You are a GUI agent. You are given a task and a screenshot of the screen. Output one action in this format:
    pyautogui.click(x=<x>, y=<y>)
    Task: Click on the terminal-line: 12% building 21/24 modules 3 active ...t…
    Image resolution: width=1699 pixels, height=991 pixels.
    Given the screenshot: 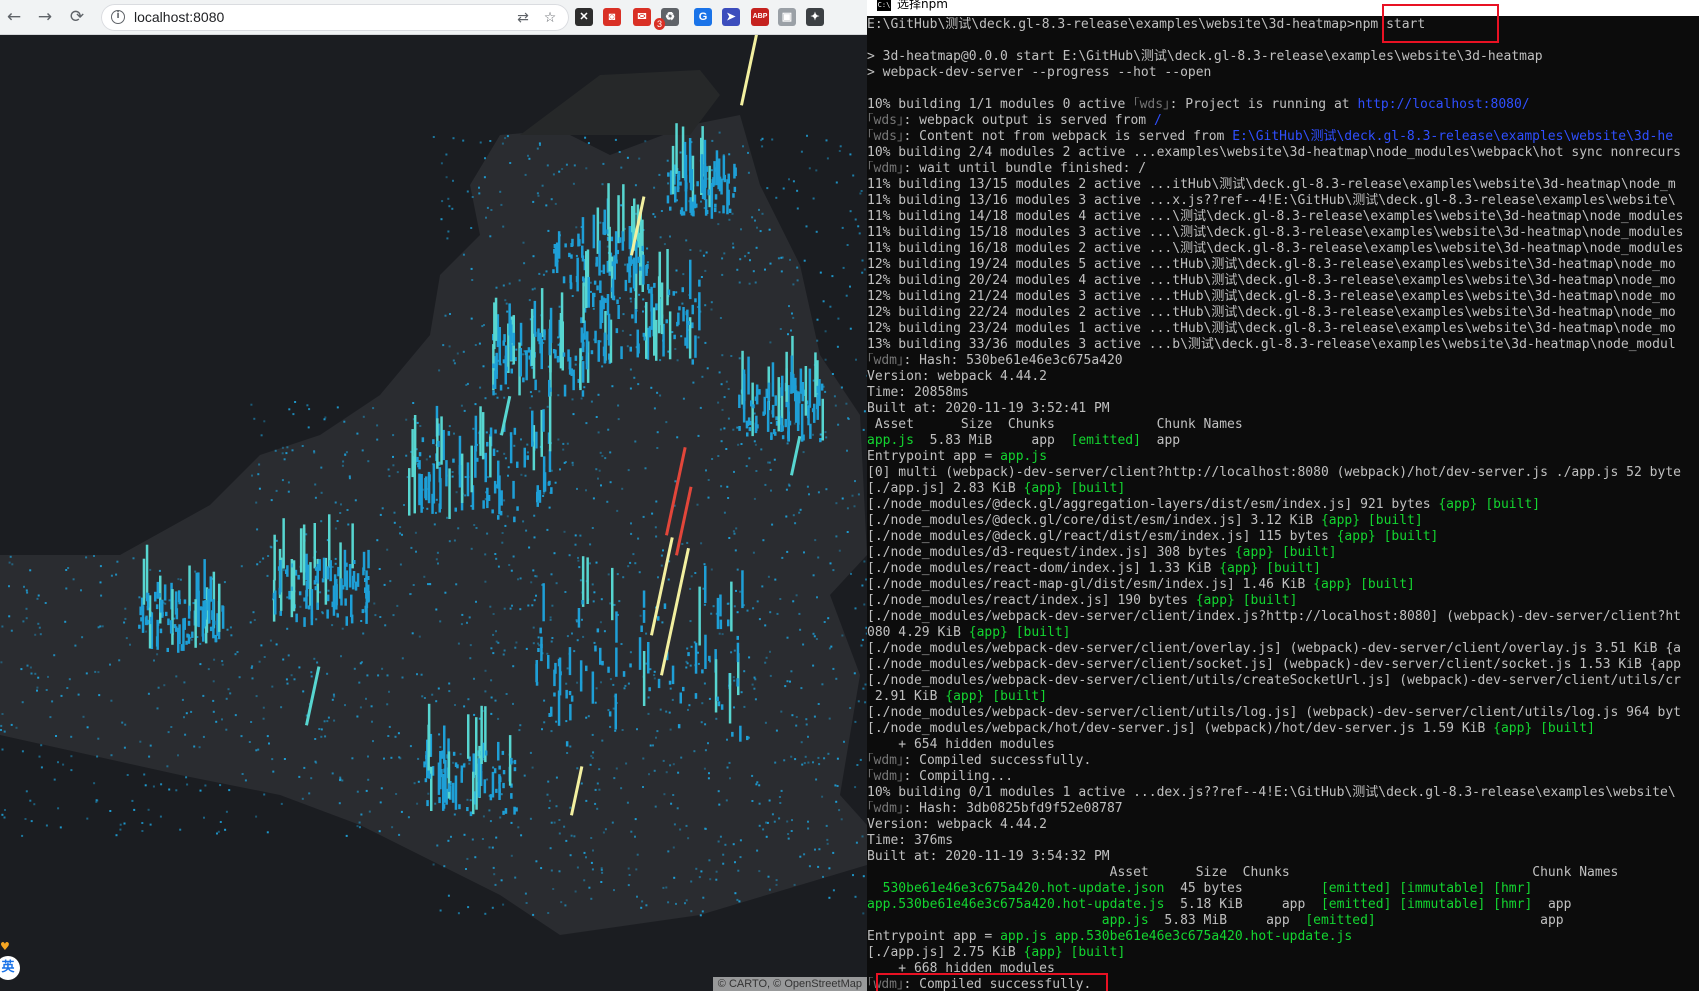 What is the action you would take?
    pyautogui.click(x=1283, y=297)
    